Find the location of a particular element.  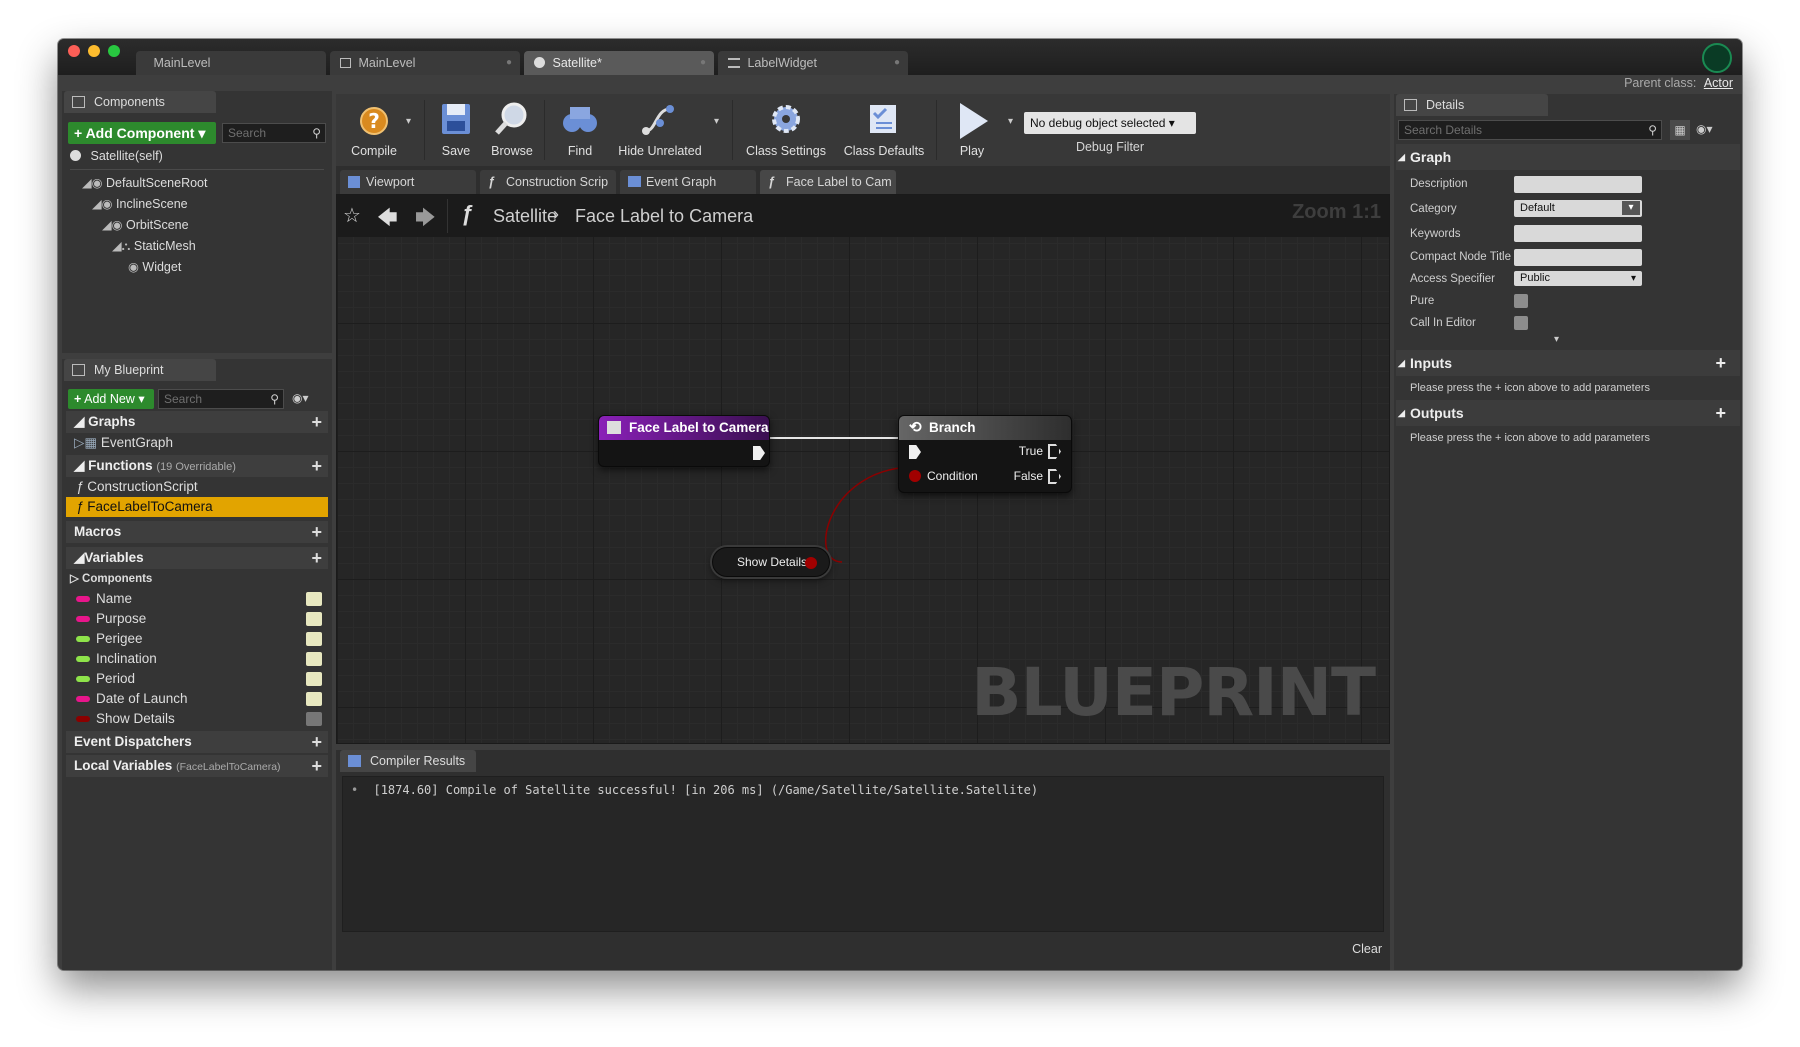

debug-object-select: No debug object selected ▾ is located at coordinates (1110, 123).